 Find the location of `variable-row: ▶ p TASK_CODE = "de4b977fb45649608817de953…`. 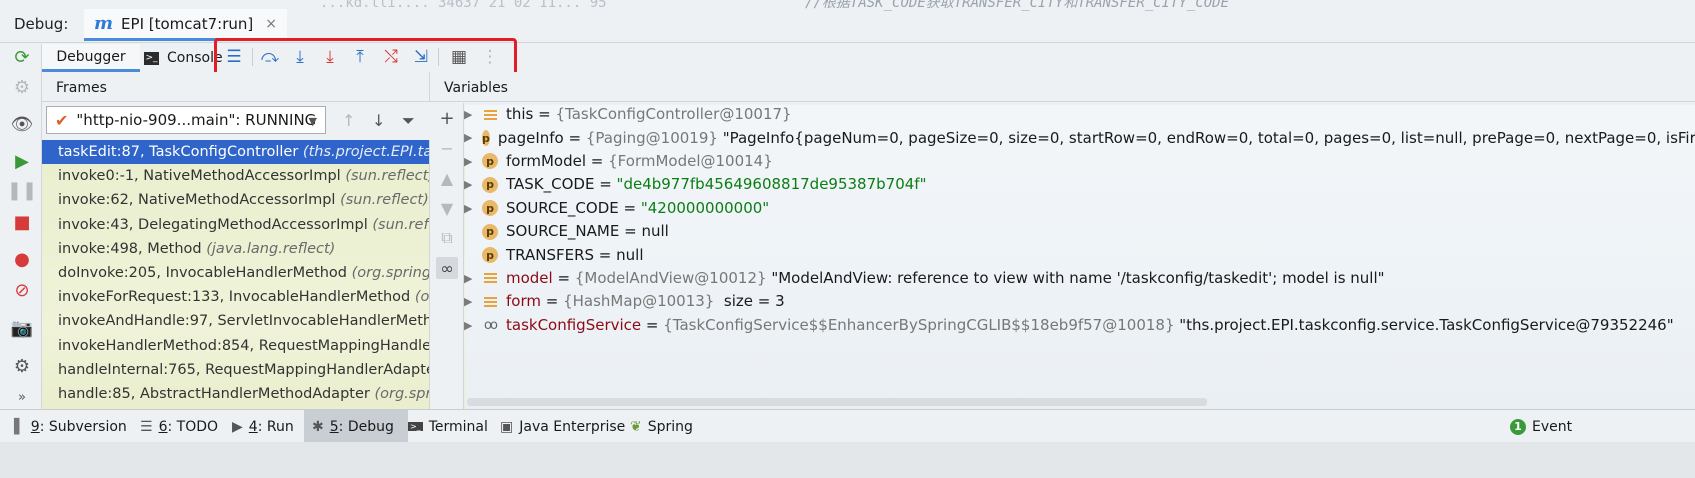

variable-row: ▶ p TASK_CODE = "de4b977fb45649608817de953… is located at coordinates (1079, 184).